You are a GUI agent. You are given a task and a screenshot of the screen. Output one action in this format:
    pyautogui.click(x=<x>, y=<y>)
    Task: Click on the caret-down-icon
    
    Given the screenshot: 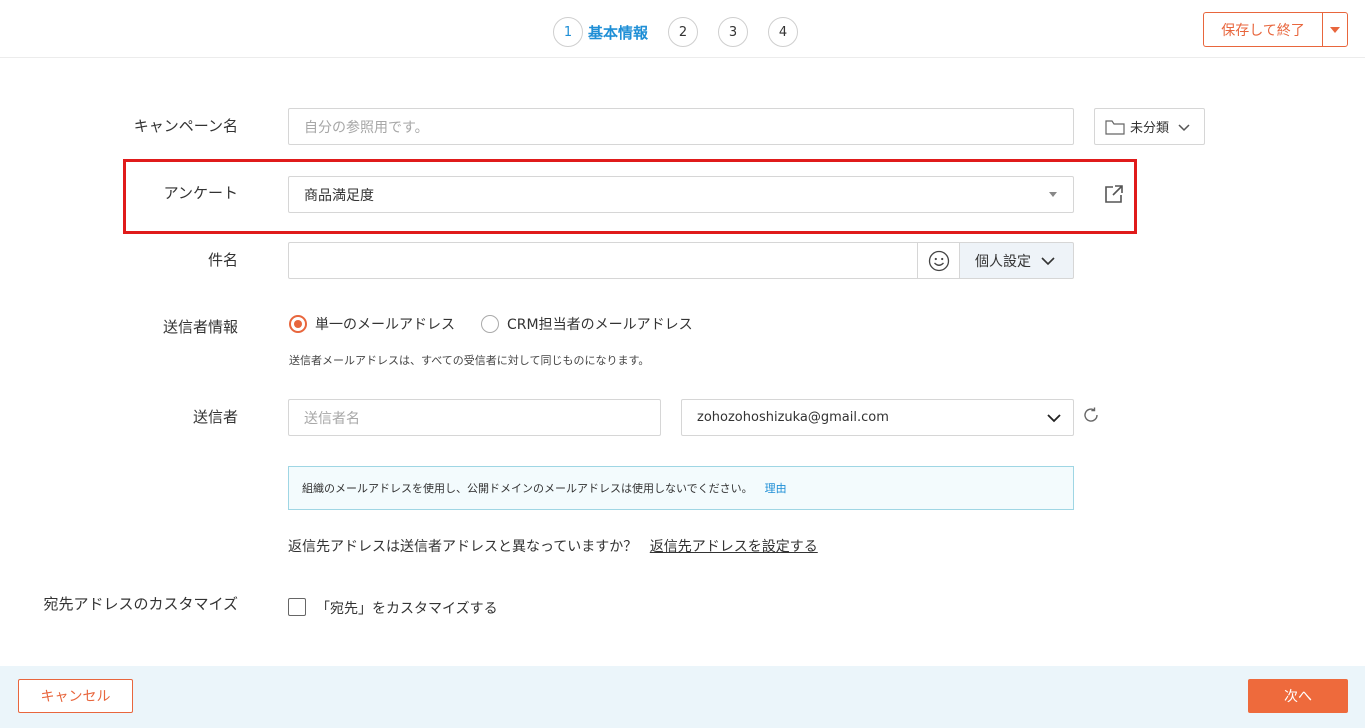 What is the action you would take?
    pyautogui.click(x=1335, y=29)
    